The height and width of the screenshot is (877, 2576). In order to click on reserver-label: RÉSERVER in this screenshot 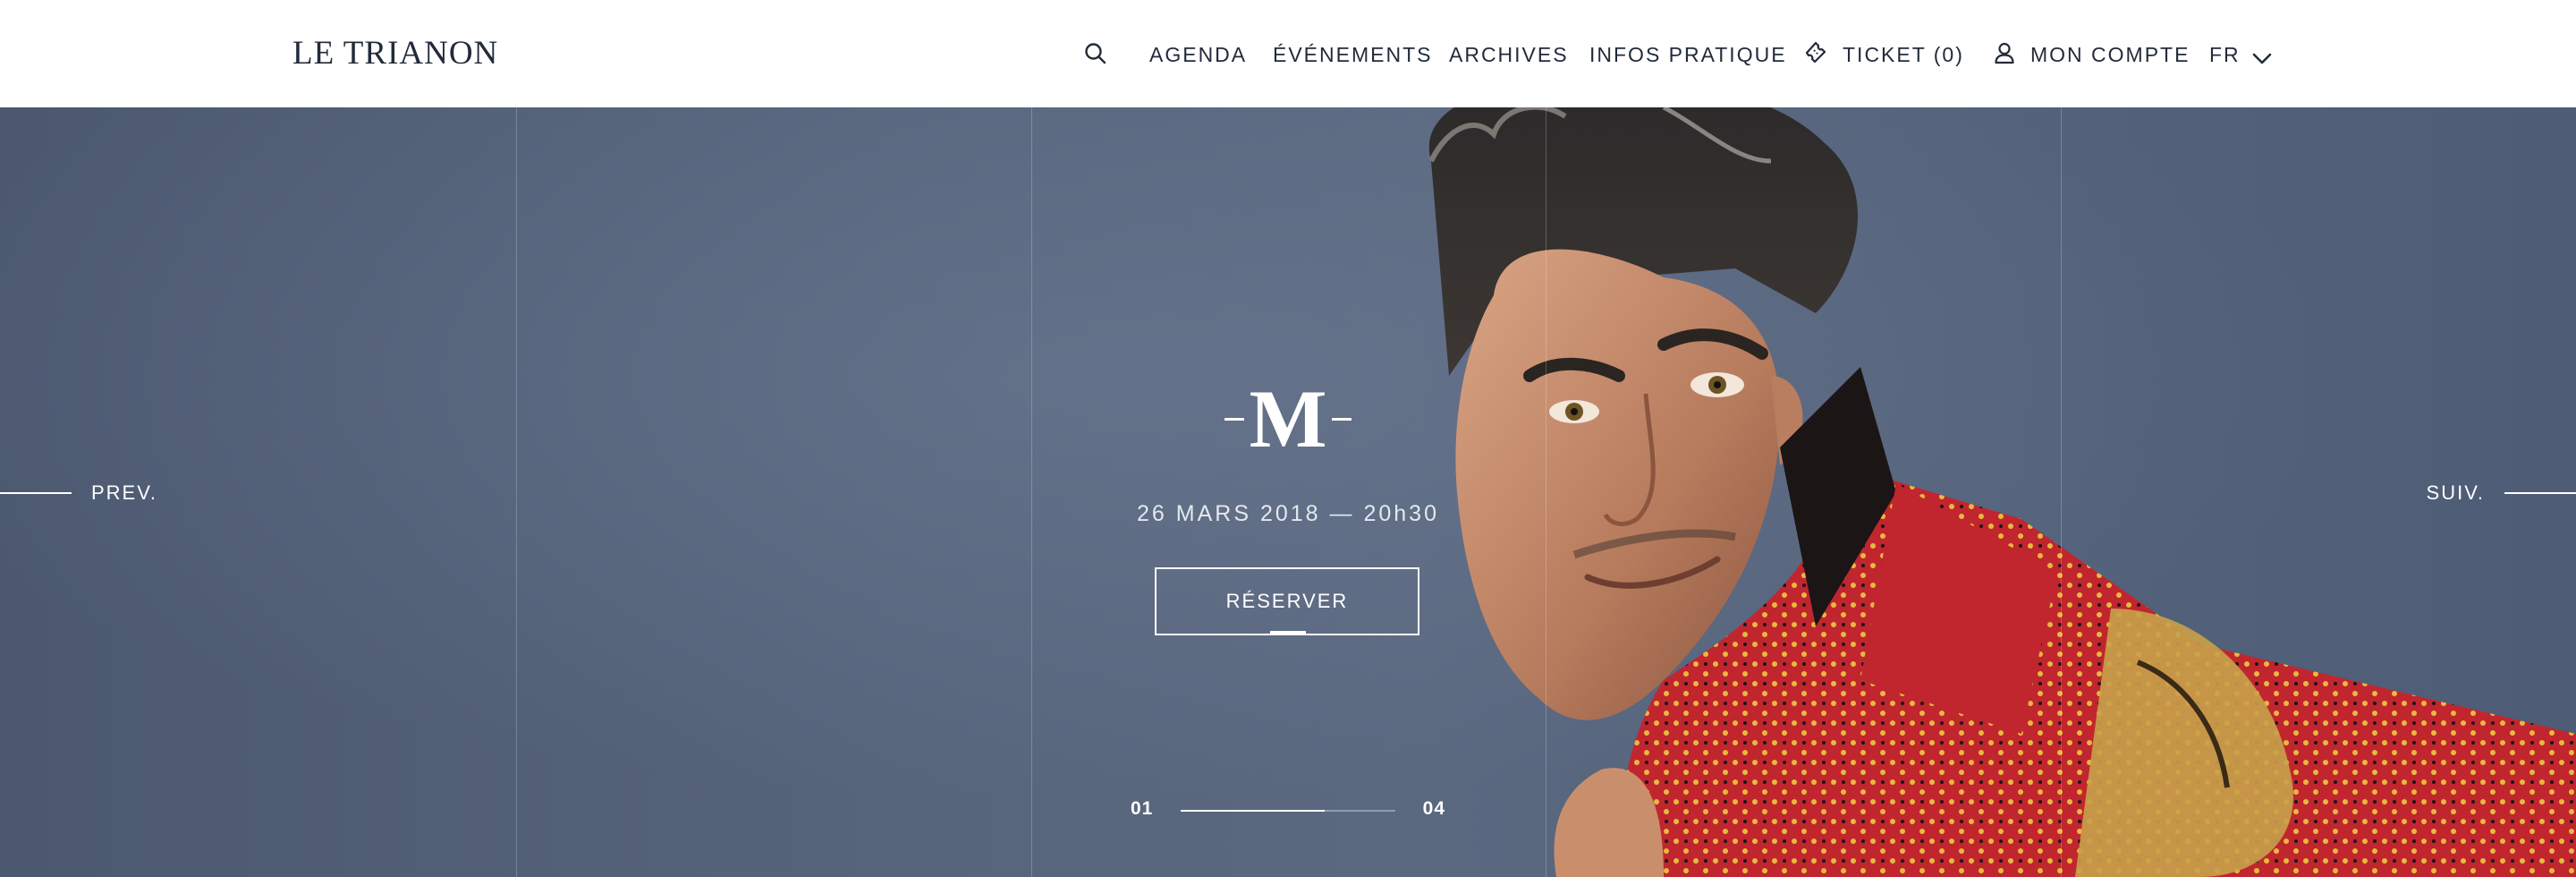, I will do `click(1287, 601)`.